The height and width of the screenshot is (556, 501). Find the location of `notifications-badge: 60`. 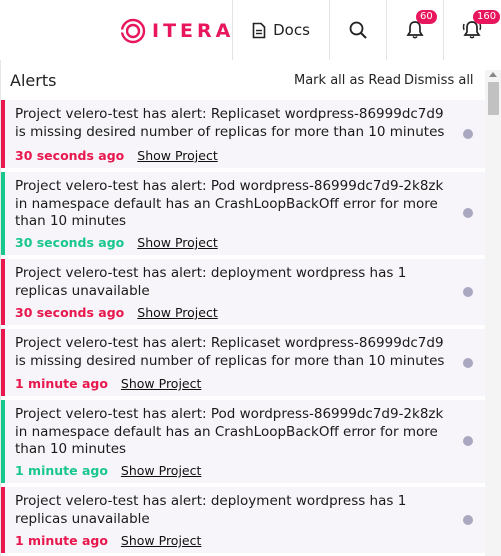

notifications-badge: 60 is located at coordinates (426, 17).